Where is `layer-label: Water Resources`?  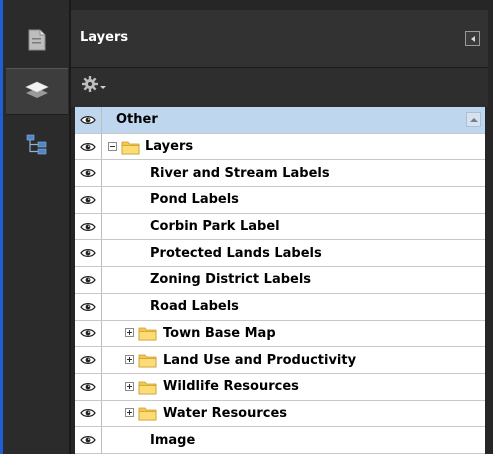
layer-label: Water Resources is located at coordinates (225, 413).